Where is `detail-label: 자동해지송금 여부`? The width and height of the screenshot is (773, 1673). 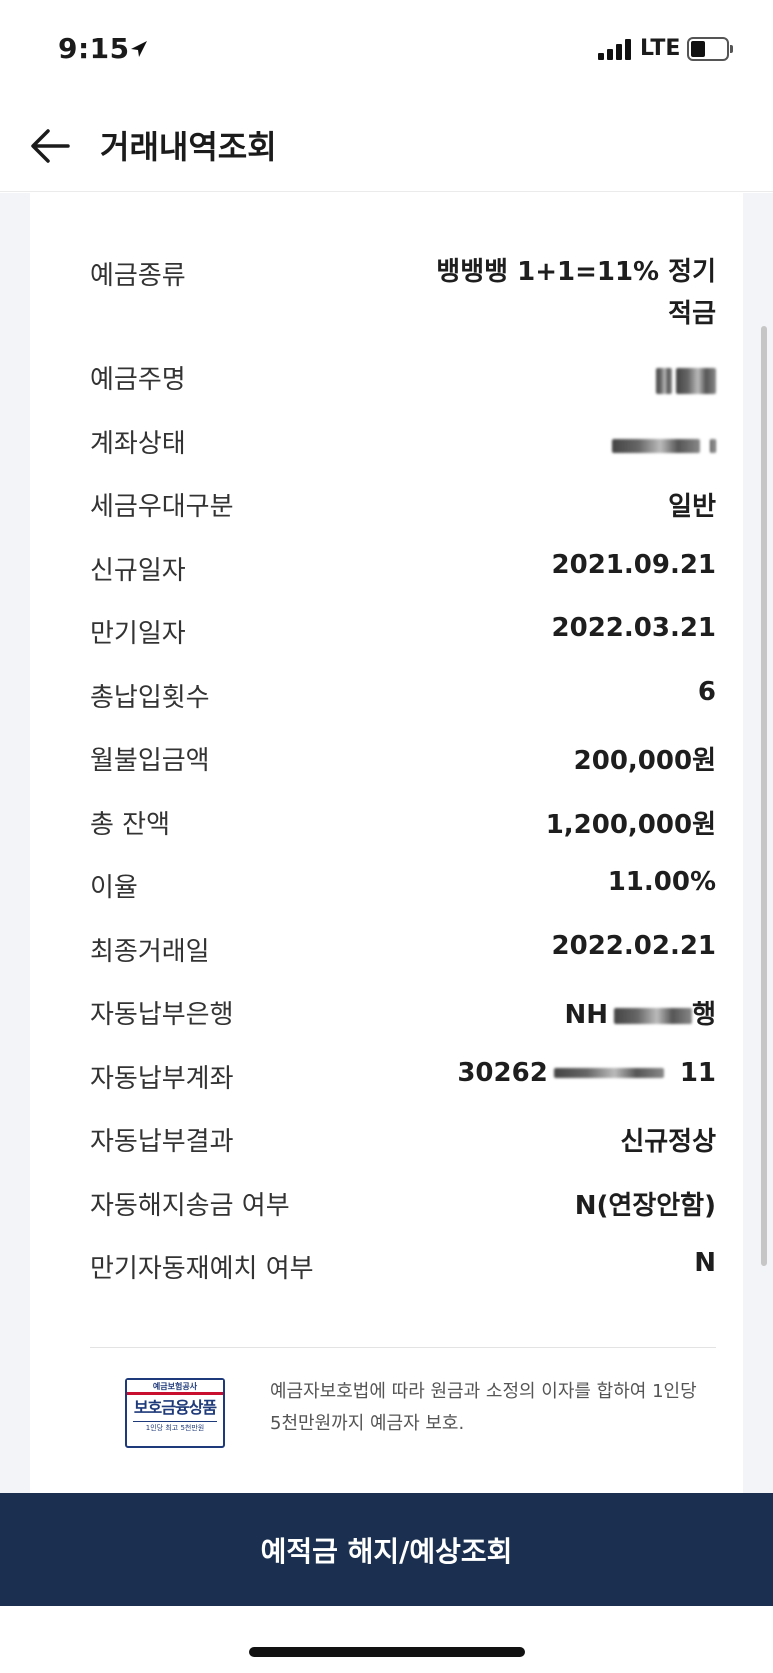
detail-label: 자동해지송금 여부 is located at coordinates (190, 1205).